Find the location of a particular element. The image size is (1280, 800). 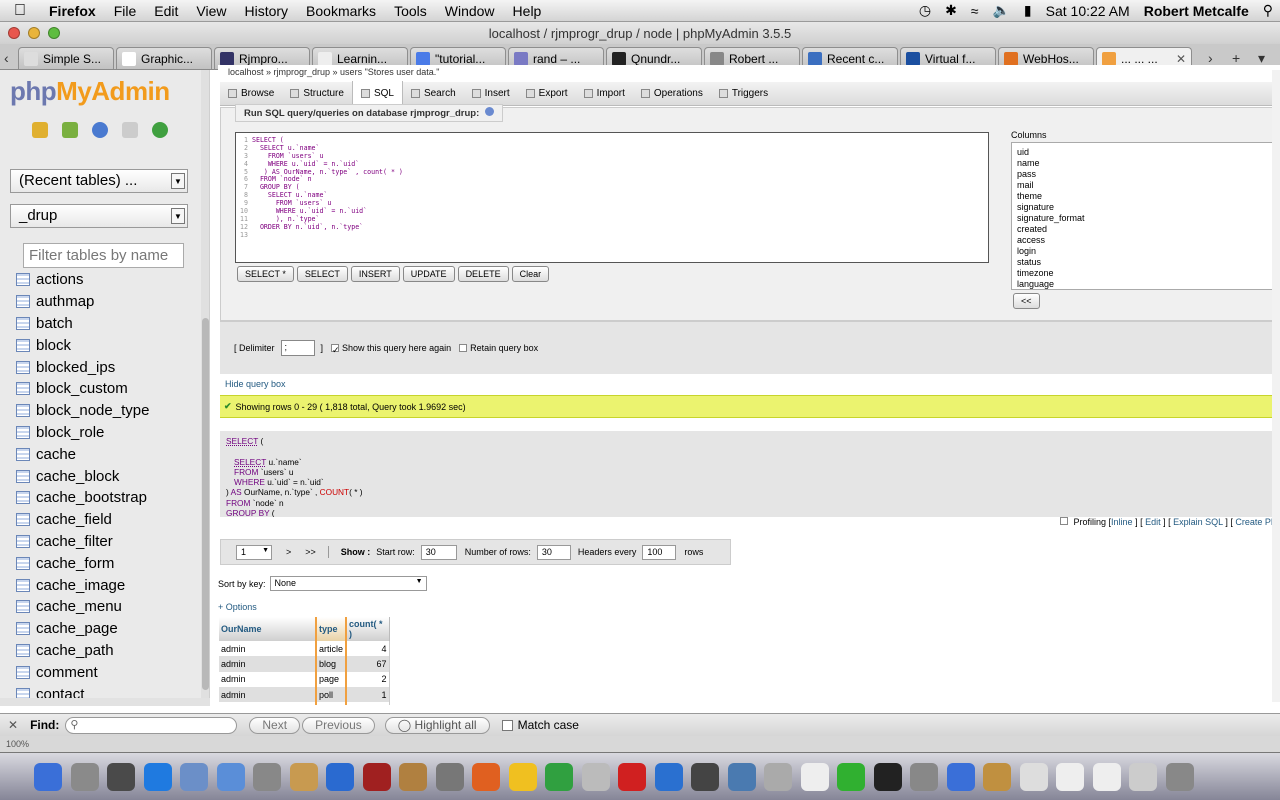

close-tab-icon: ✕ is located at coordinates (1181, 59).